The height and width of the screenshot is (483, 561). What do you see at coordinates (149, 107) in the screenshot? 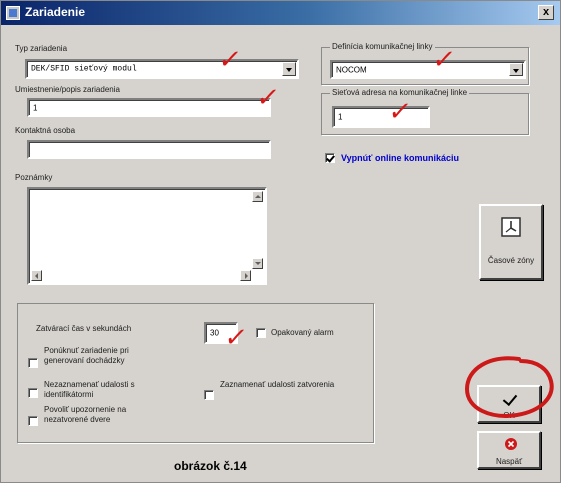
I see `location-input: 1` at bounding box center [149, 107].